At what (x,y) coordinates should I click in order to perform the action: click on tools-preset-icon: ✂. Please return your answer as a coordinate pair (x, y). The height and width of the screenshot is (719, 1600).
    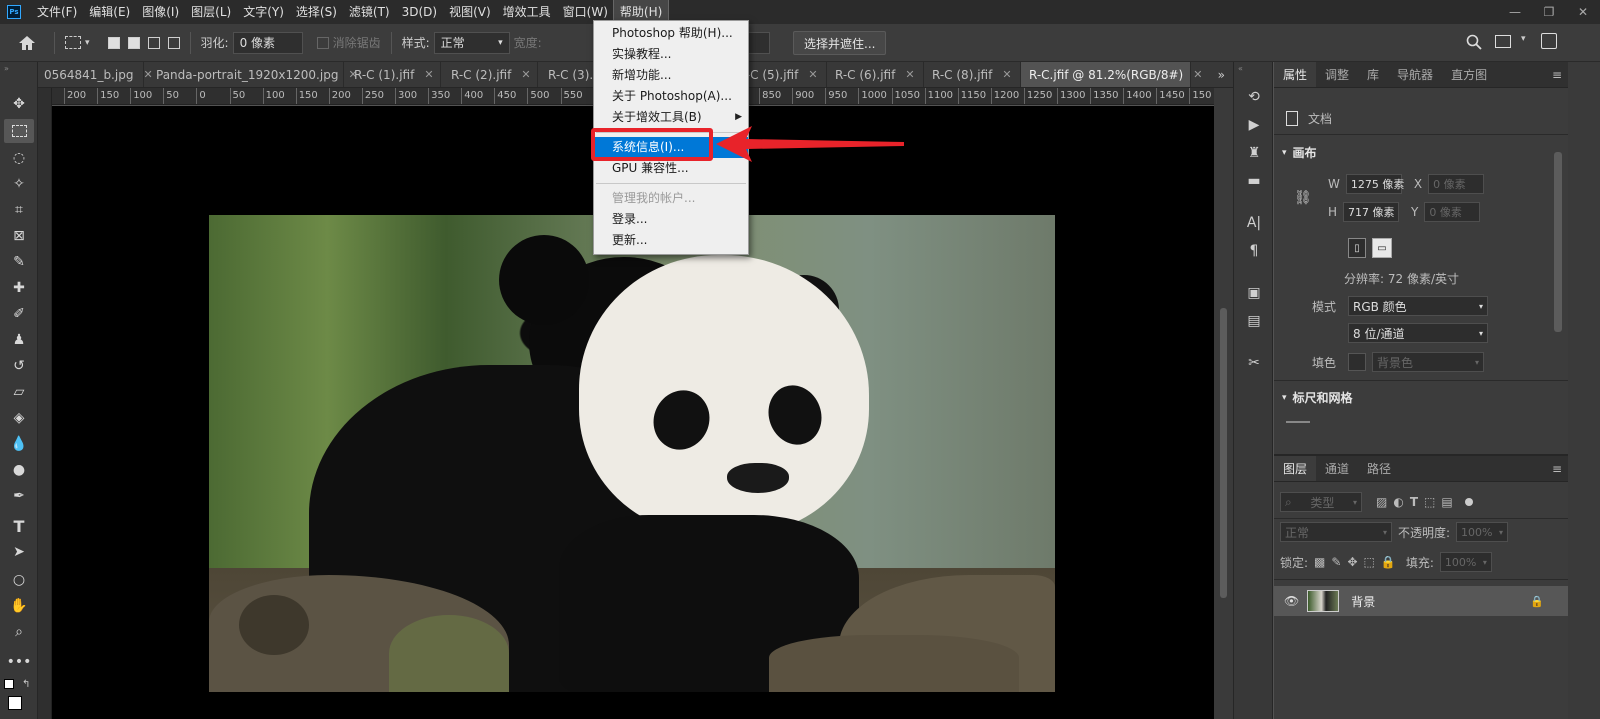
    Looking at the image, I should click on (1254, 363).